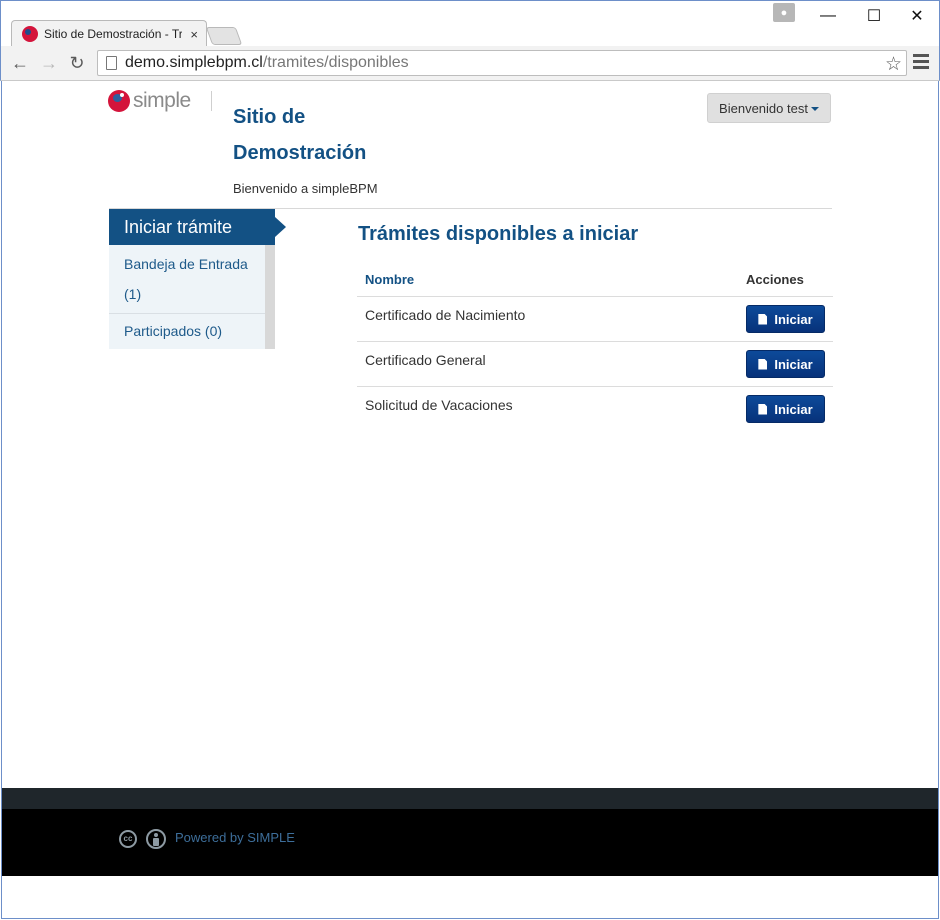 The height and width of the screenshot is (920, 940). I want to click on favicon-icon, so click(30, 34).